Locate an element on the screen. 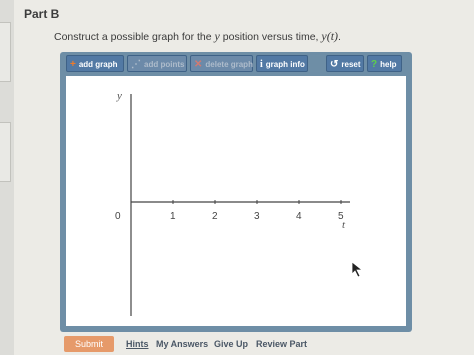  instruction-pre: Construct a possible graph for the is located at coordinates (134, 37).